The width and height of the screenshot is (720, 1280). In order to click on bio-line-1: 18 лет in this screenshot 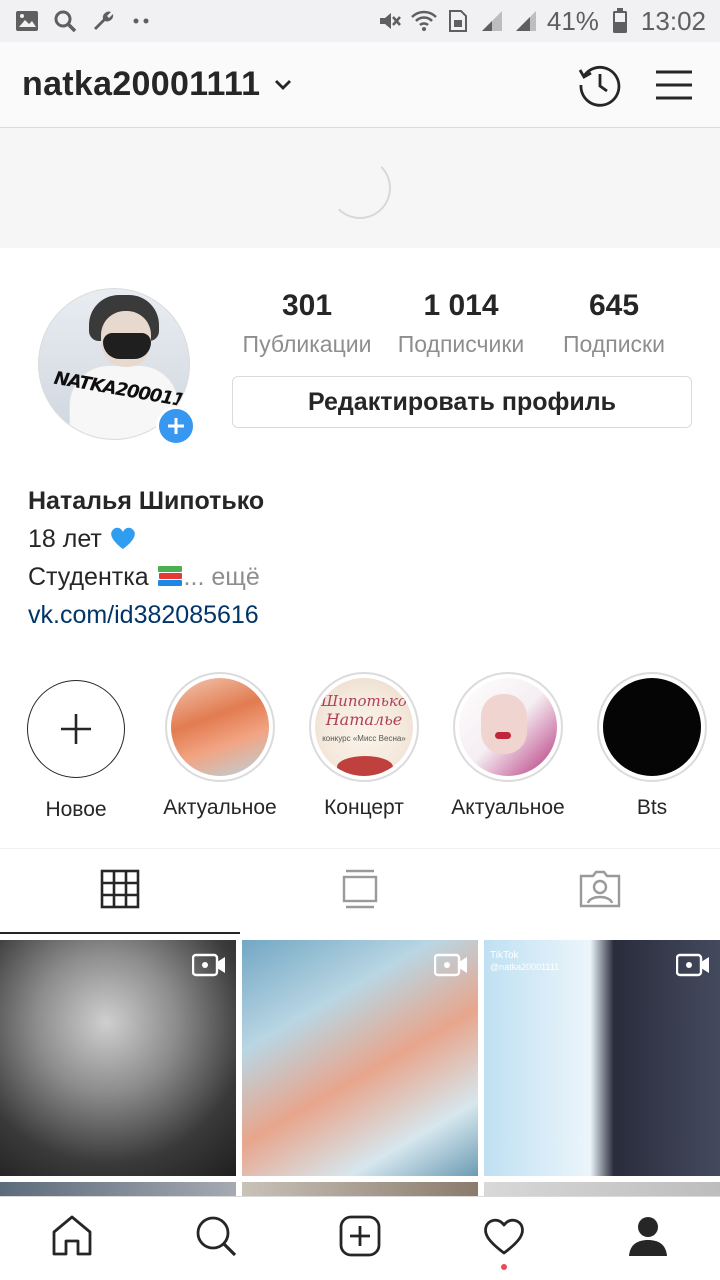, I will do `click(358, 539)`.